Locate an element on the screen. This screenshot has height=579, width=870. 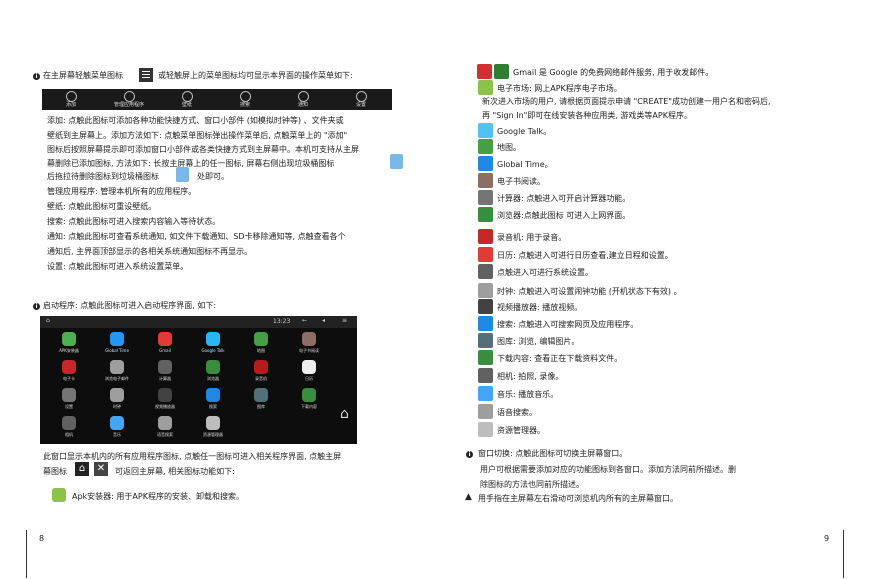
app-description: 语音搜索。 is located at coordinates (517, 412).